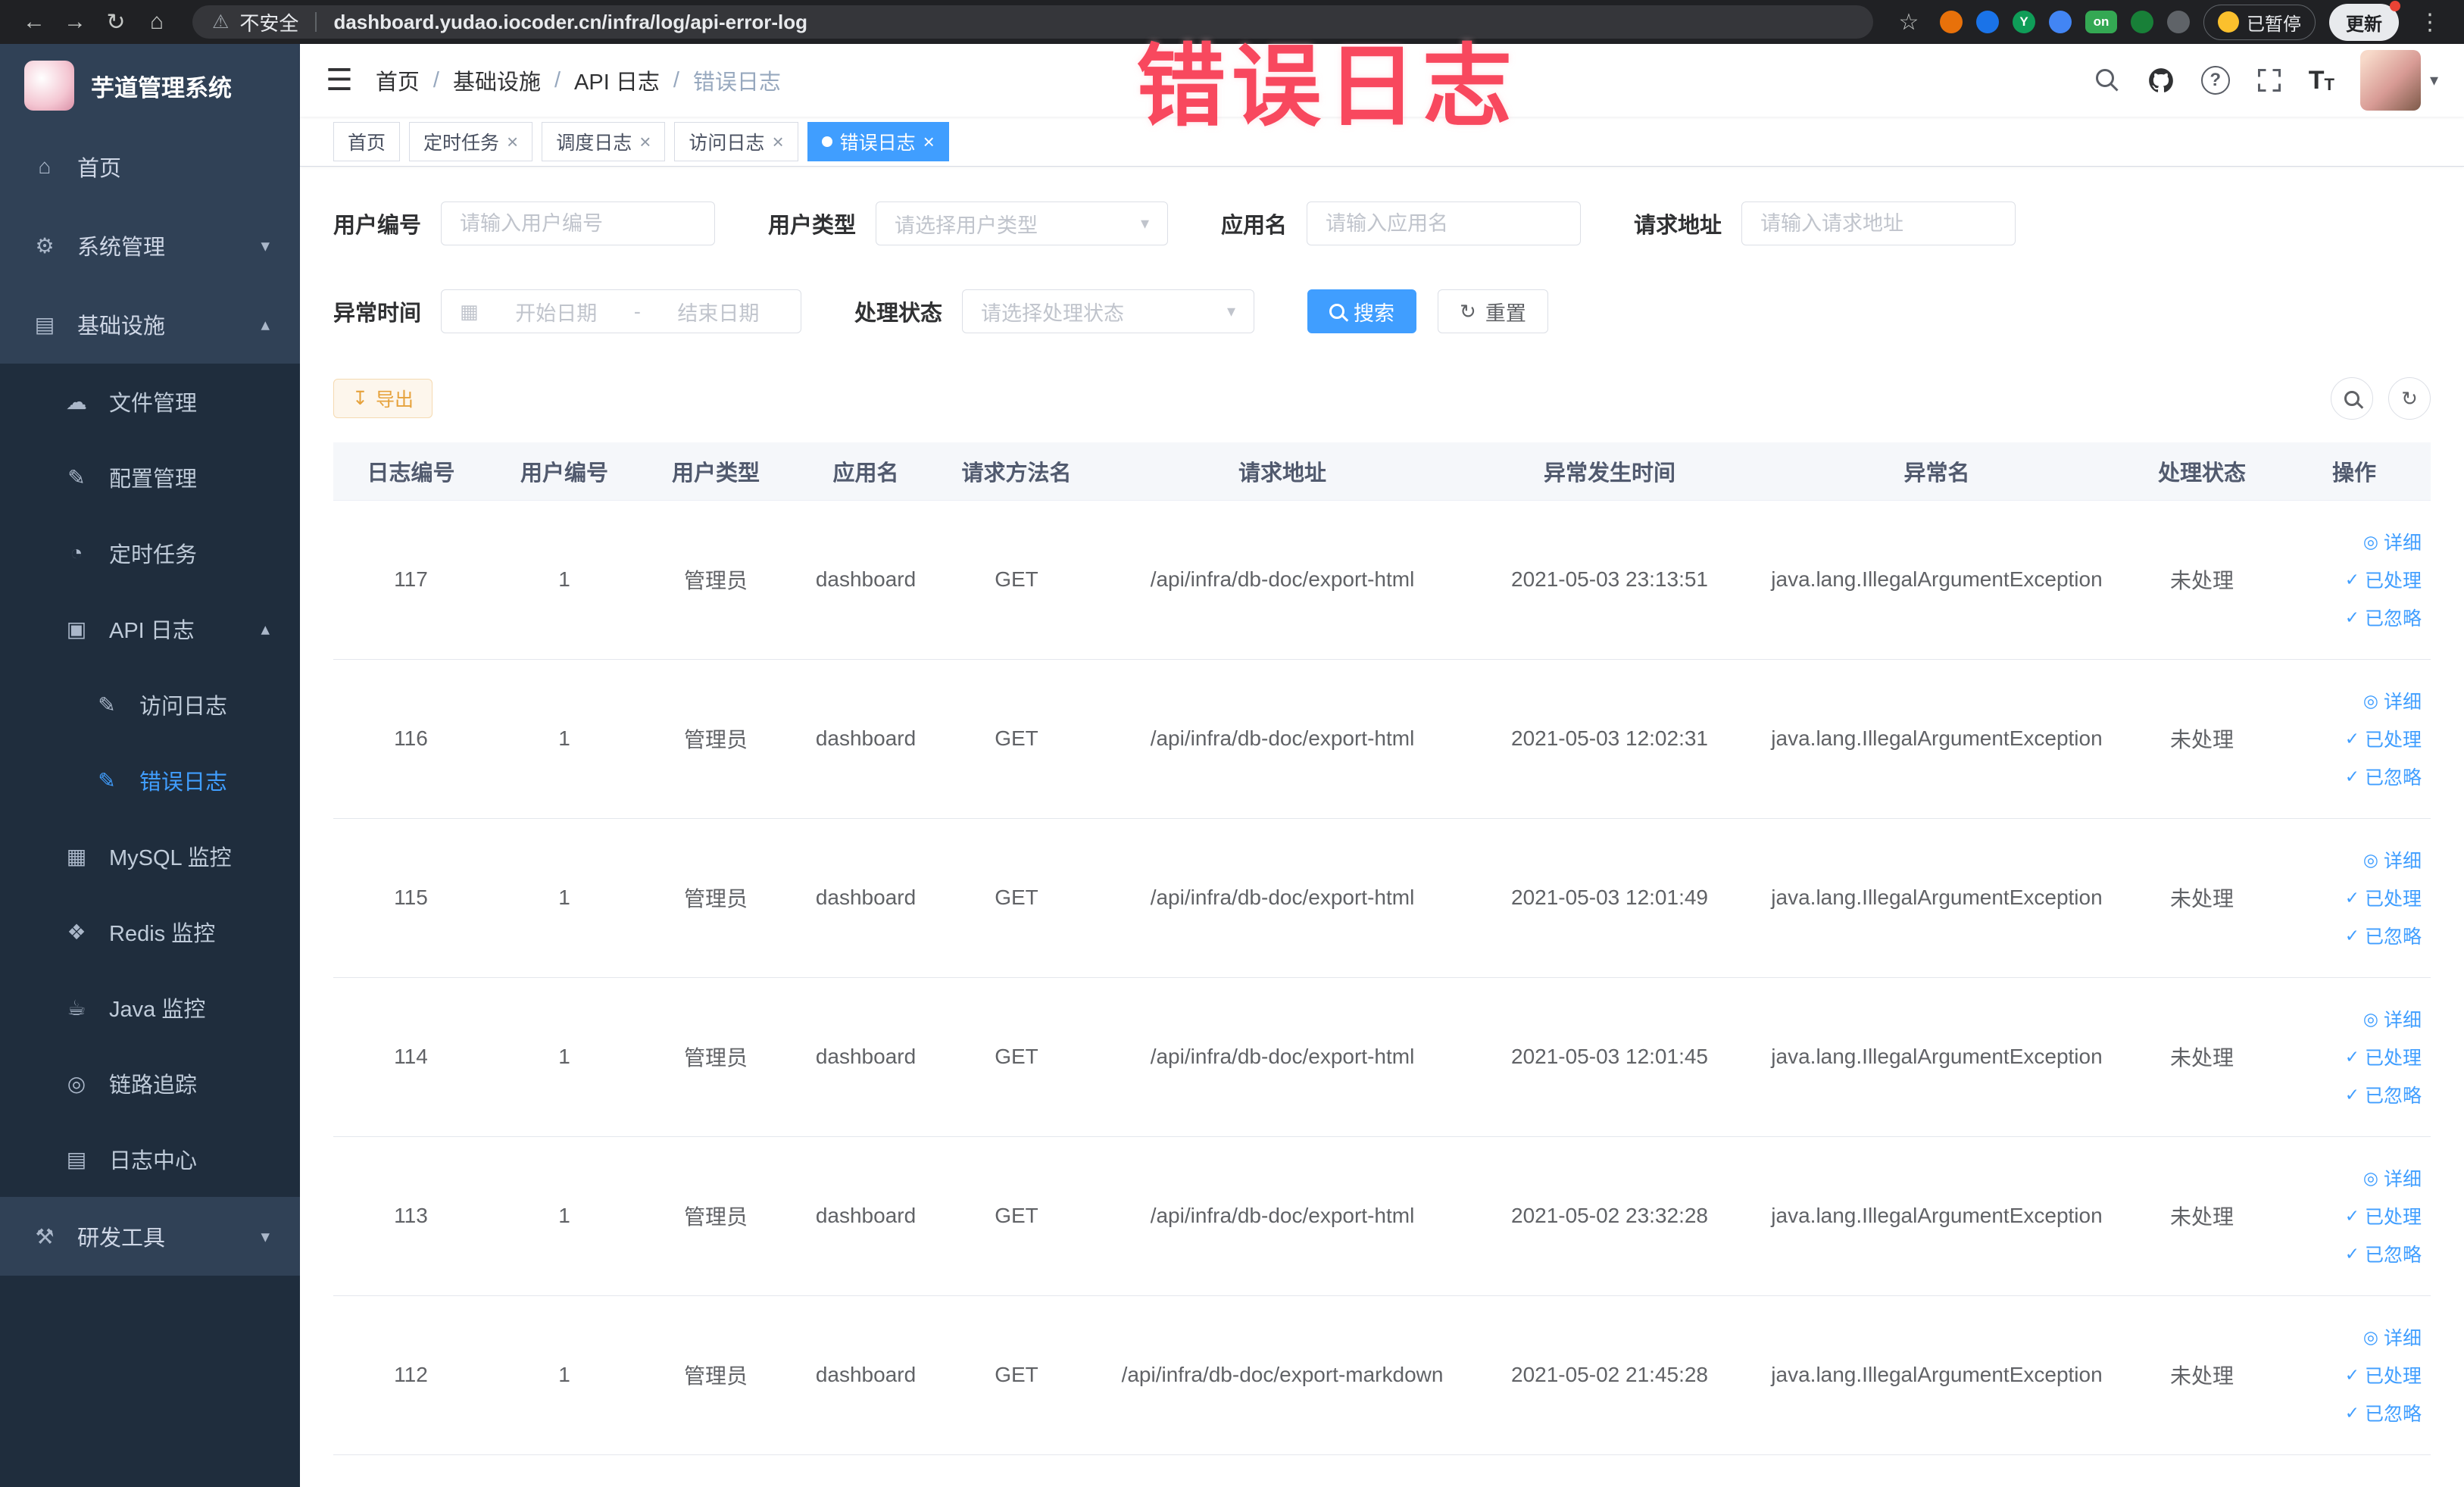 This screenshot has height=1487, width=2464. I want to click on request-url-input, so click(1878, 223).